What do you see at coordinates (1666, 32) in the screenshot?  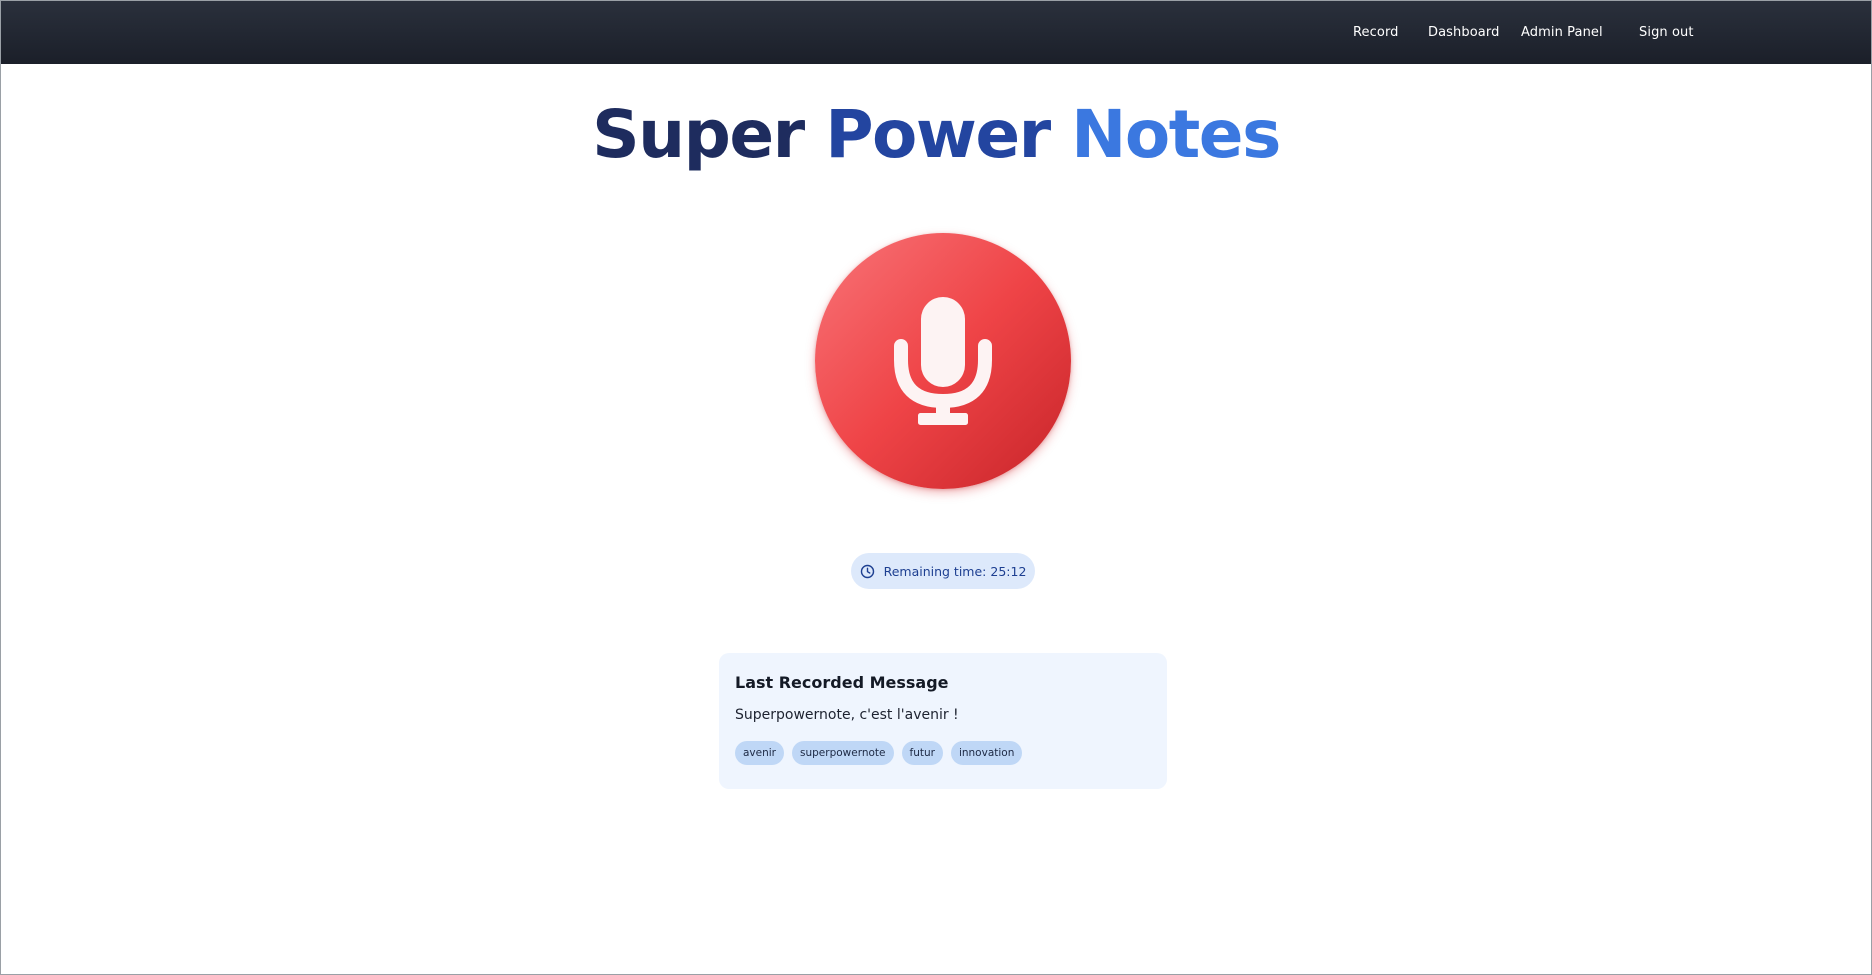 I see `nav-sign-out: Sign out` at bounding box center [1666, 32].